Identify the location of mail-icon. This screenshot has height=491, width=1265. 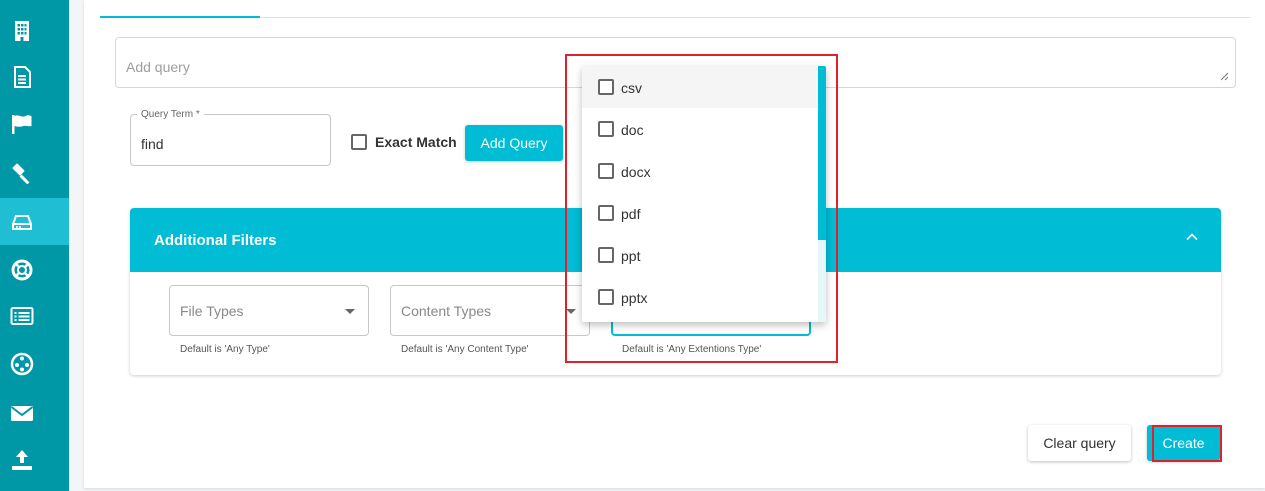
(22, 413).